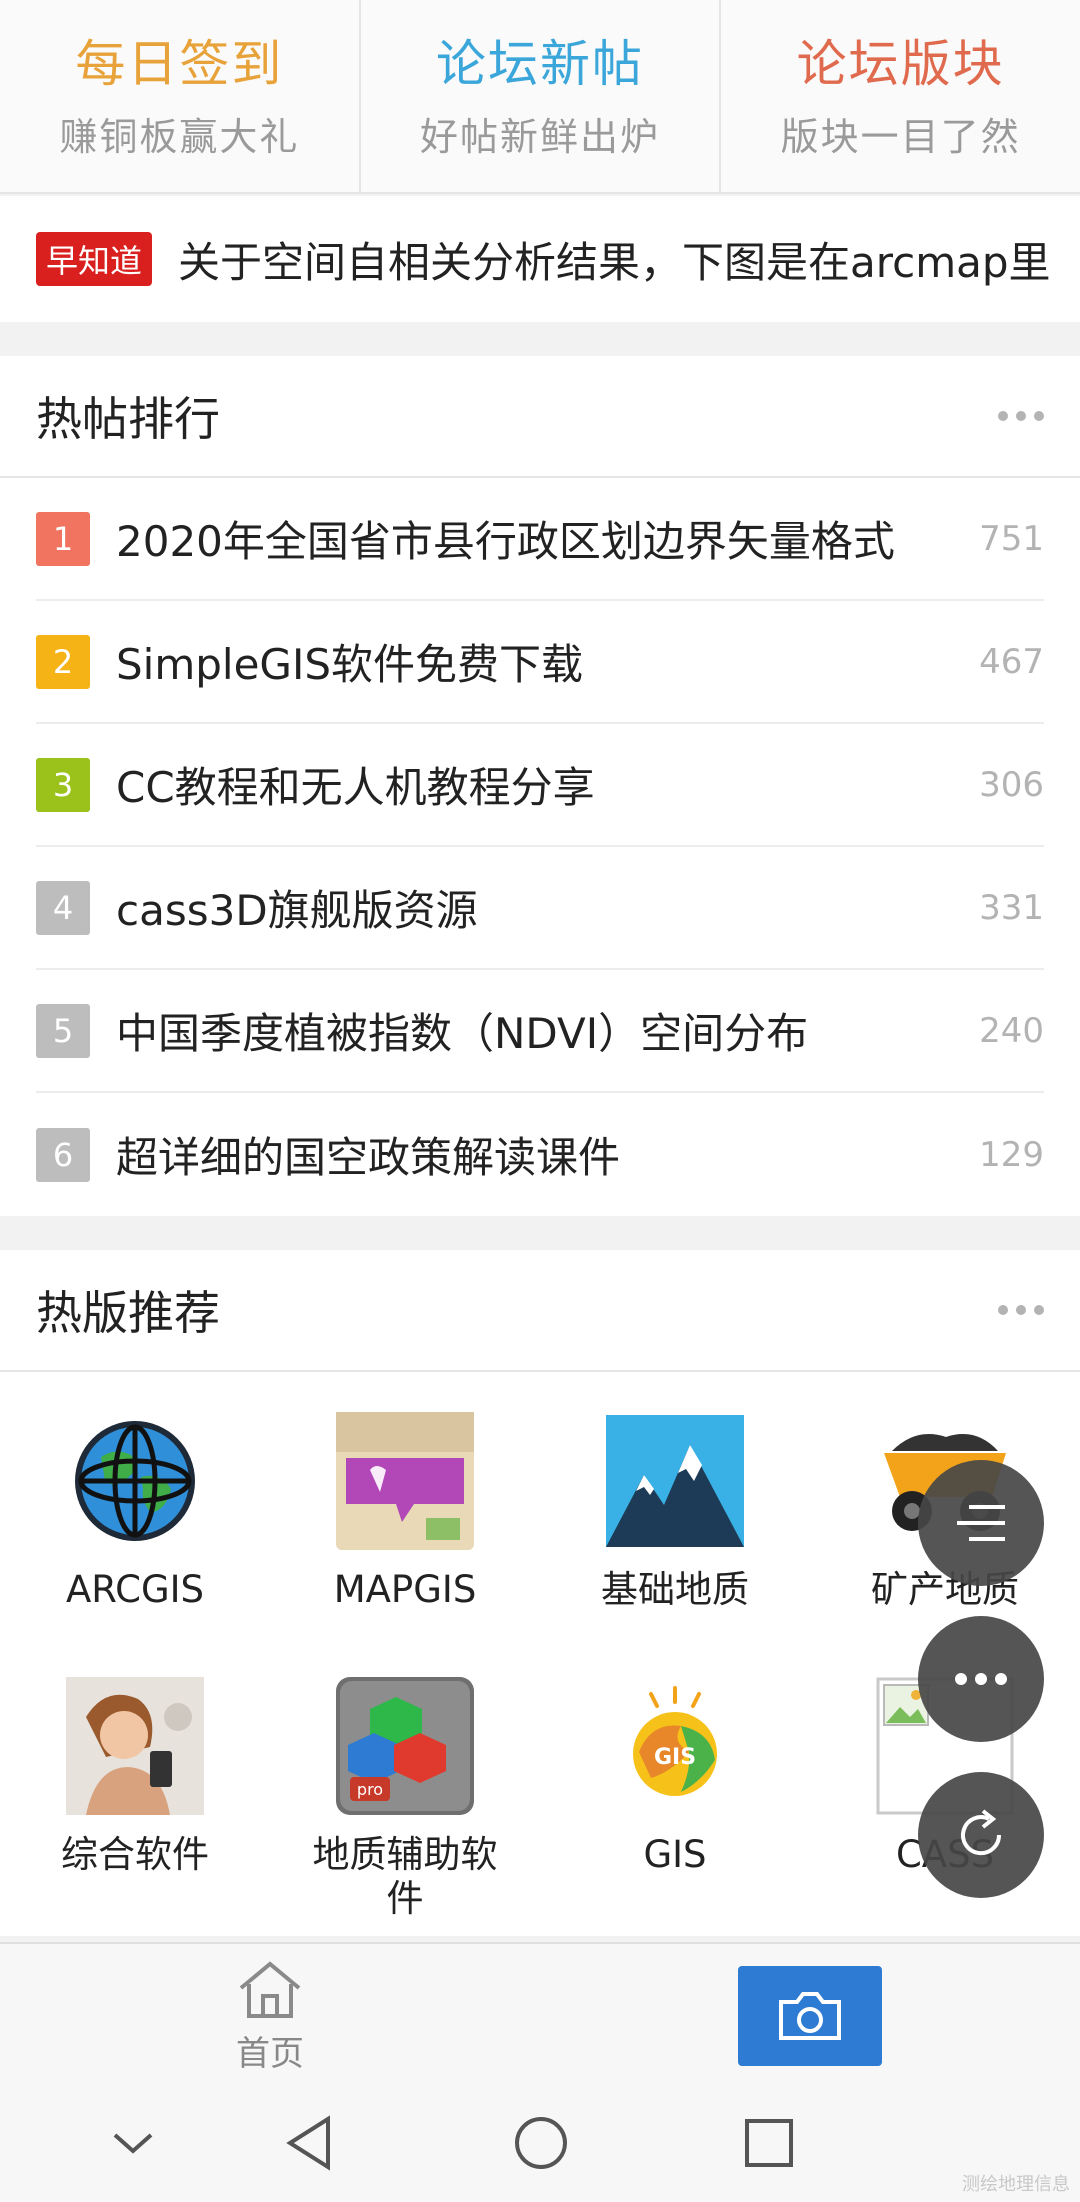  Describe the element at coordinates (675, 1589) in the screenshot. I see `board-label: 基础地质` at that location.